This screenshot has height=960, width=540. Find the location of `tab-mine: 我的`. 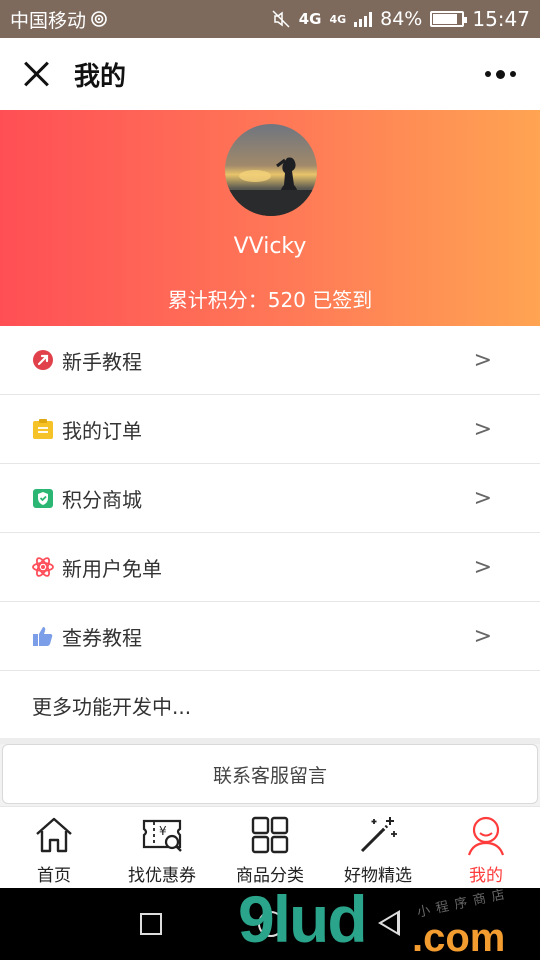

tab-mine: 我的 is located at coordinates (486, 847).